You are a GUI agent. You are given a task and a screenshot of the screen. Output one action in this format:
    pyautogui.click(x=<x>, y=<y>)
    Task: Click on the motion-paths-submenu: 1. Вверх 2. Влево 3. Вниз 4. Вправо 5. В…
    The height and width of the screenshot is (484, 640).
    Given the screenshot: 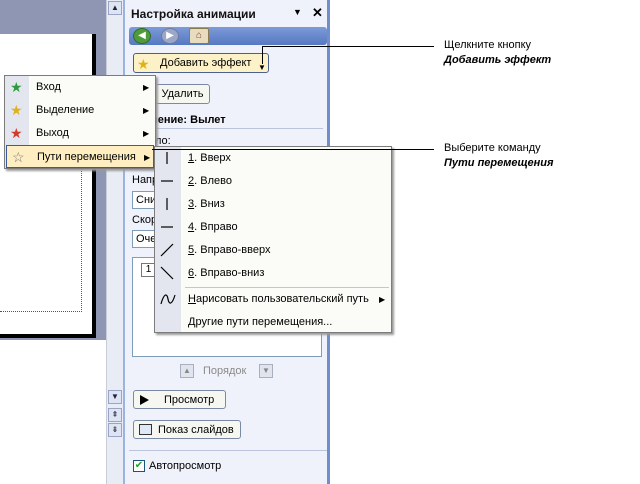 What is the action you would take?
    pyautogui.click(x=273, y=239)
    